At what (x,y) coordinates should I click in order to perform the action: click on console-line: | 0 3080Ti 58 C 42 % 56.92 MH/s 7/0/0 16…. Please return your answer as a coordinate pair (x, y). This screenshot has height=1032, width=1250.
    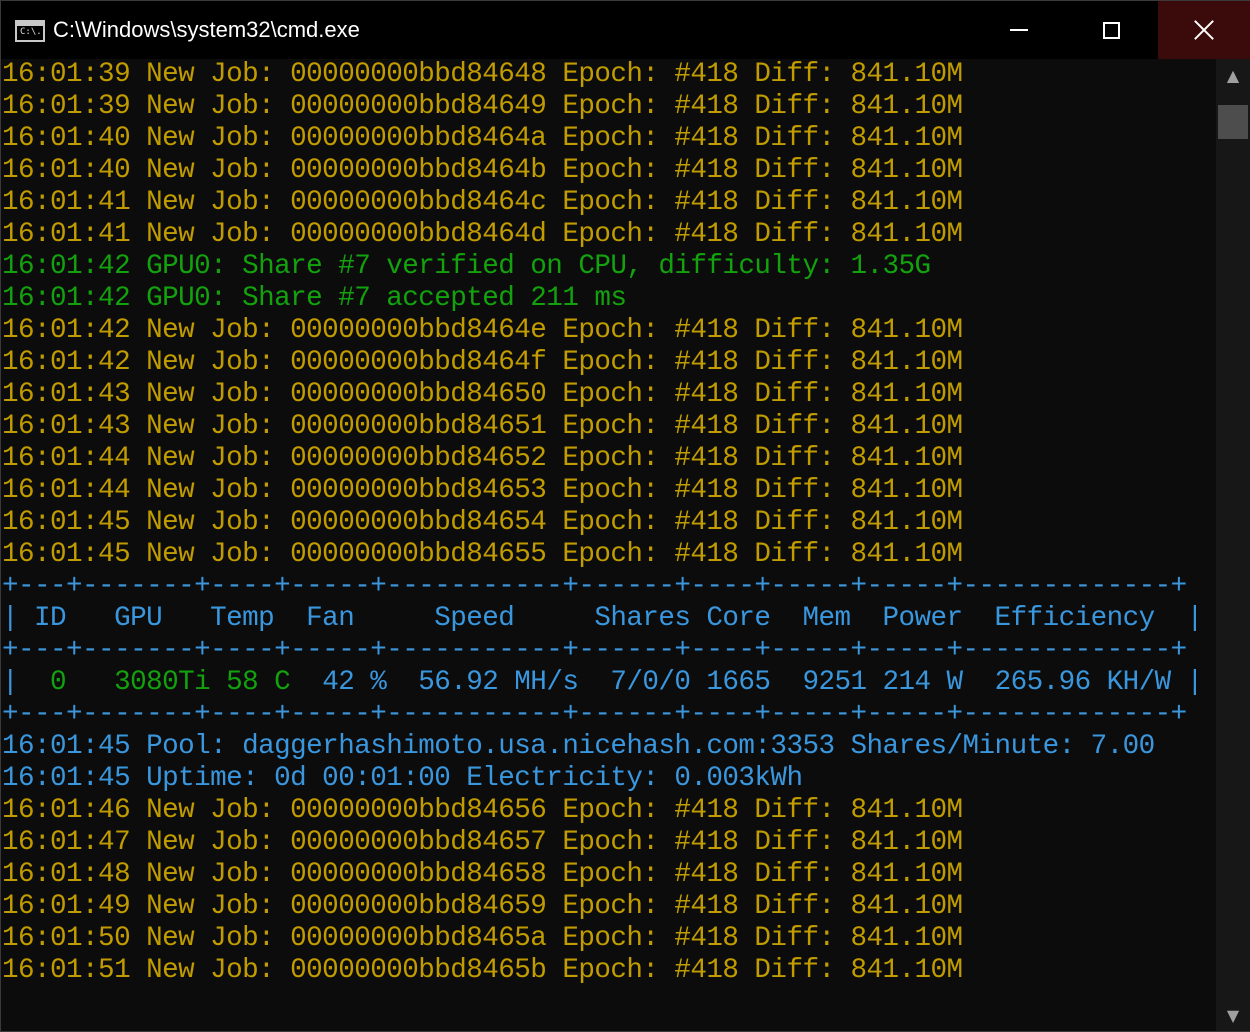
    Looking at the image, I should click on (608, 683).